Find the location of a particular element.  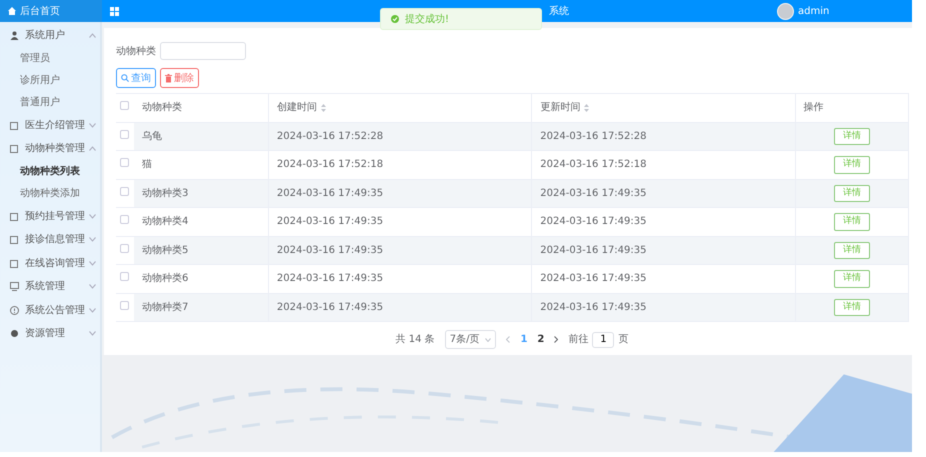

check-circle-icon is located at coordinates (395, 19).